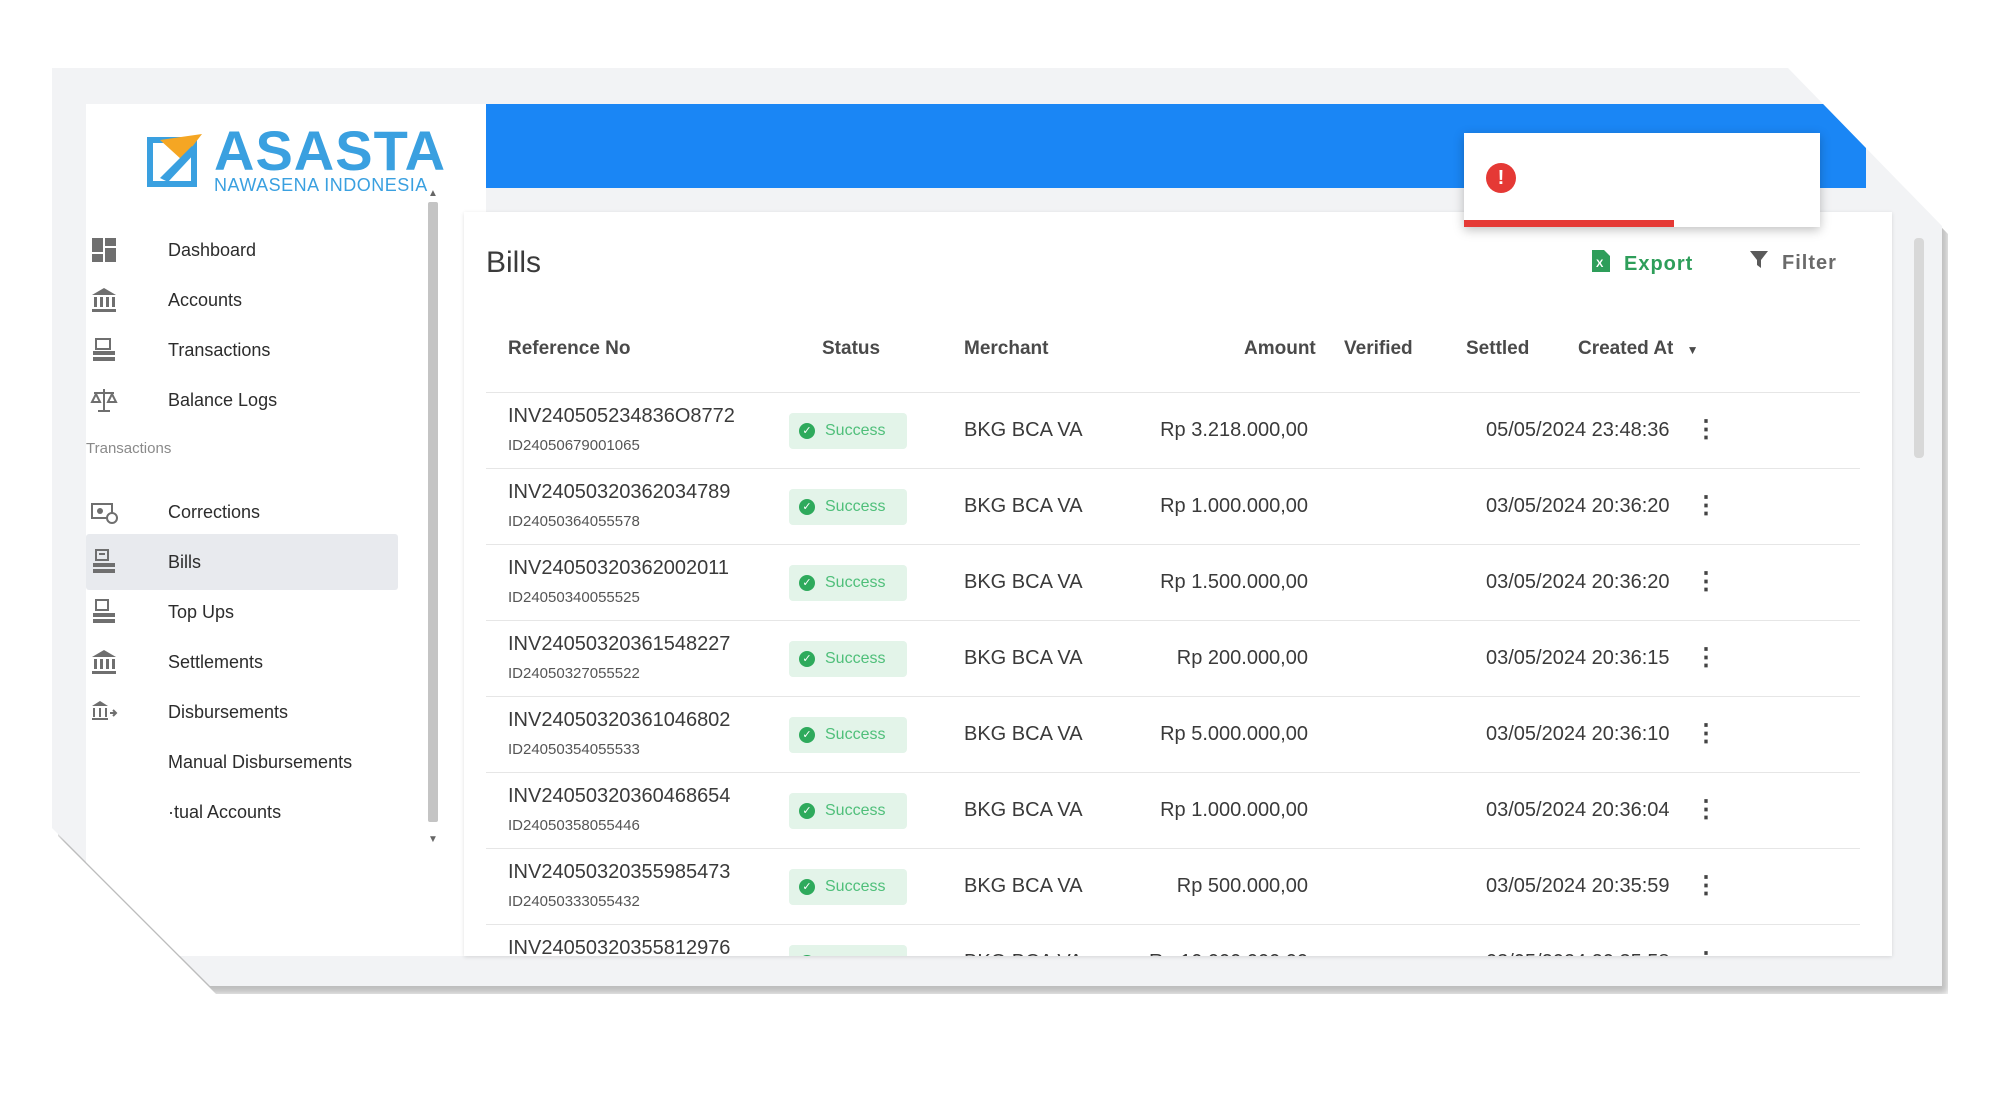  What do you see at coordinates (330, 150) in the screenshot?
I see `brand-name: ASASTA` at bounding box center [330, 150].